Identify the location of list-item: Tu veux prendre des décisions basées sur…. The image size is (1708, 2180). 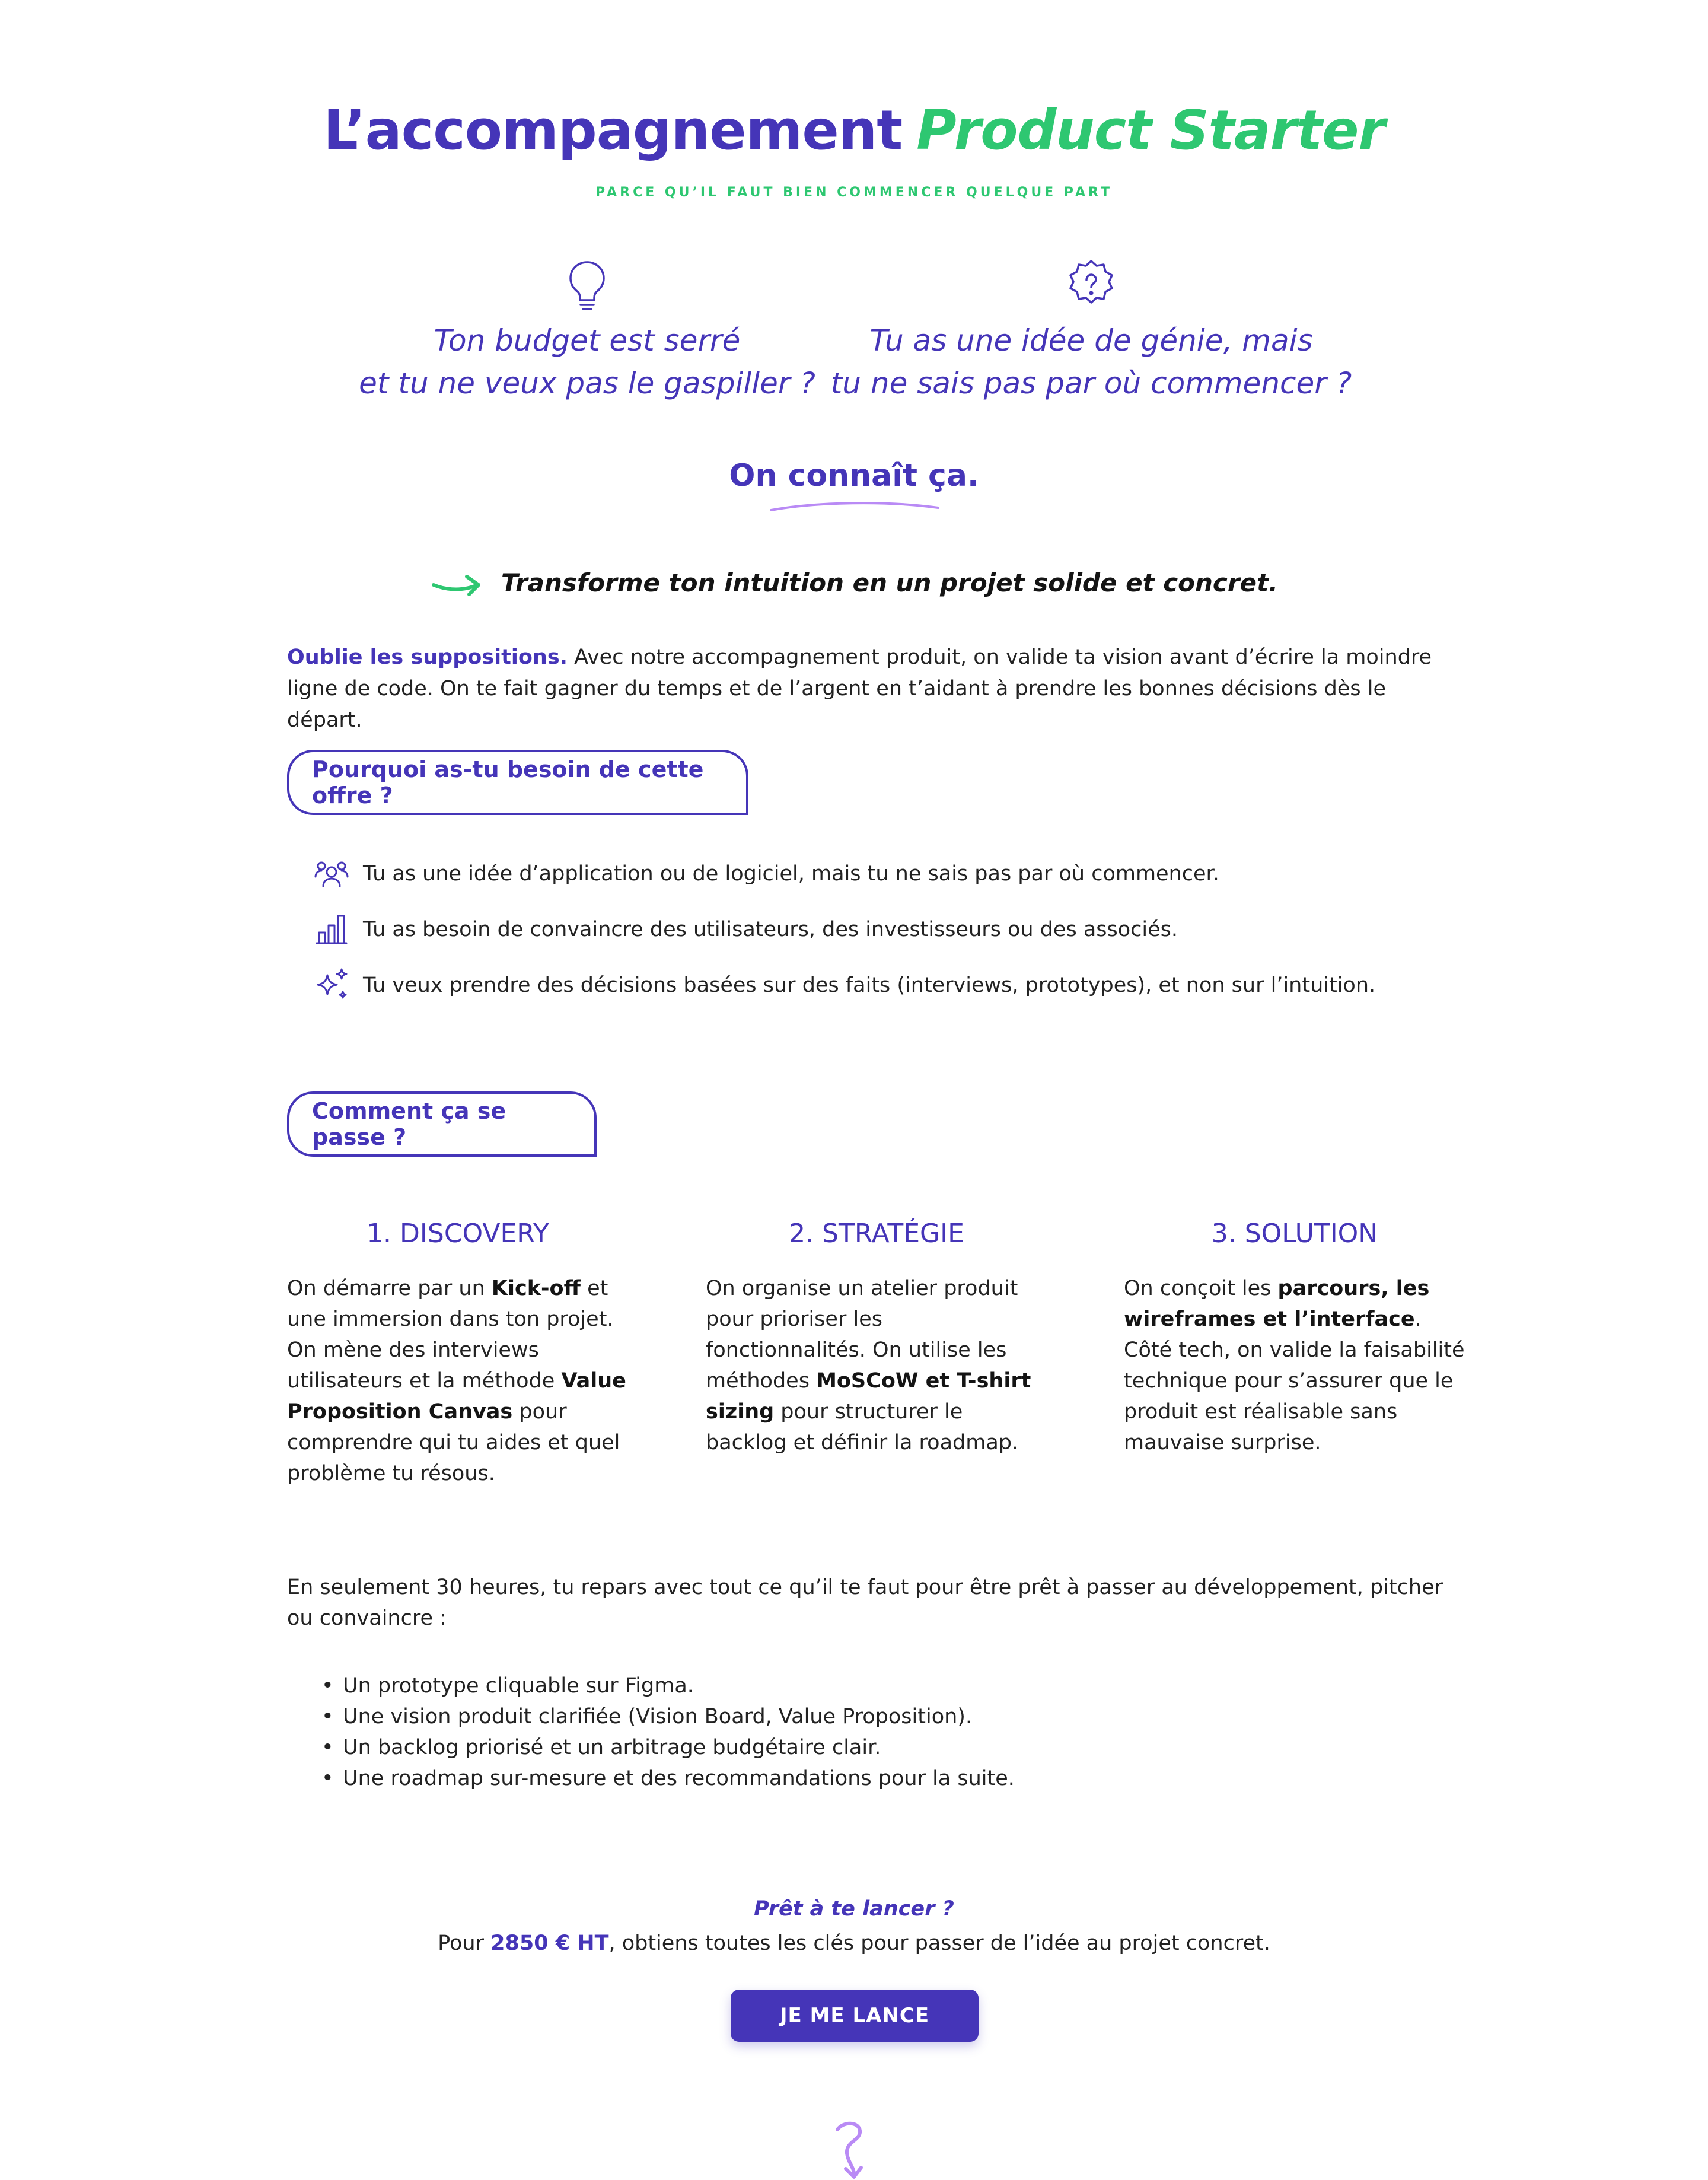
(906, 985).